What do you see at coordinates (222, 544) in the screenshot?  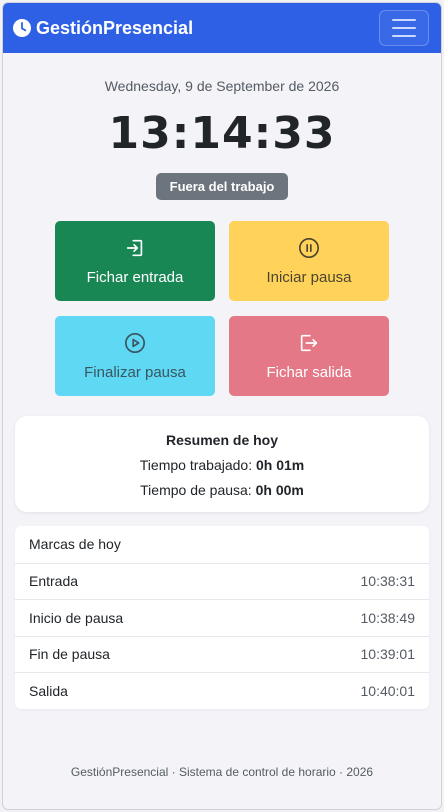 I see `marks-header: Marcas de hoy` at bounding box center [222, 544].